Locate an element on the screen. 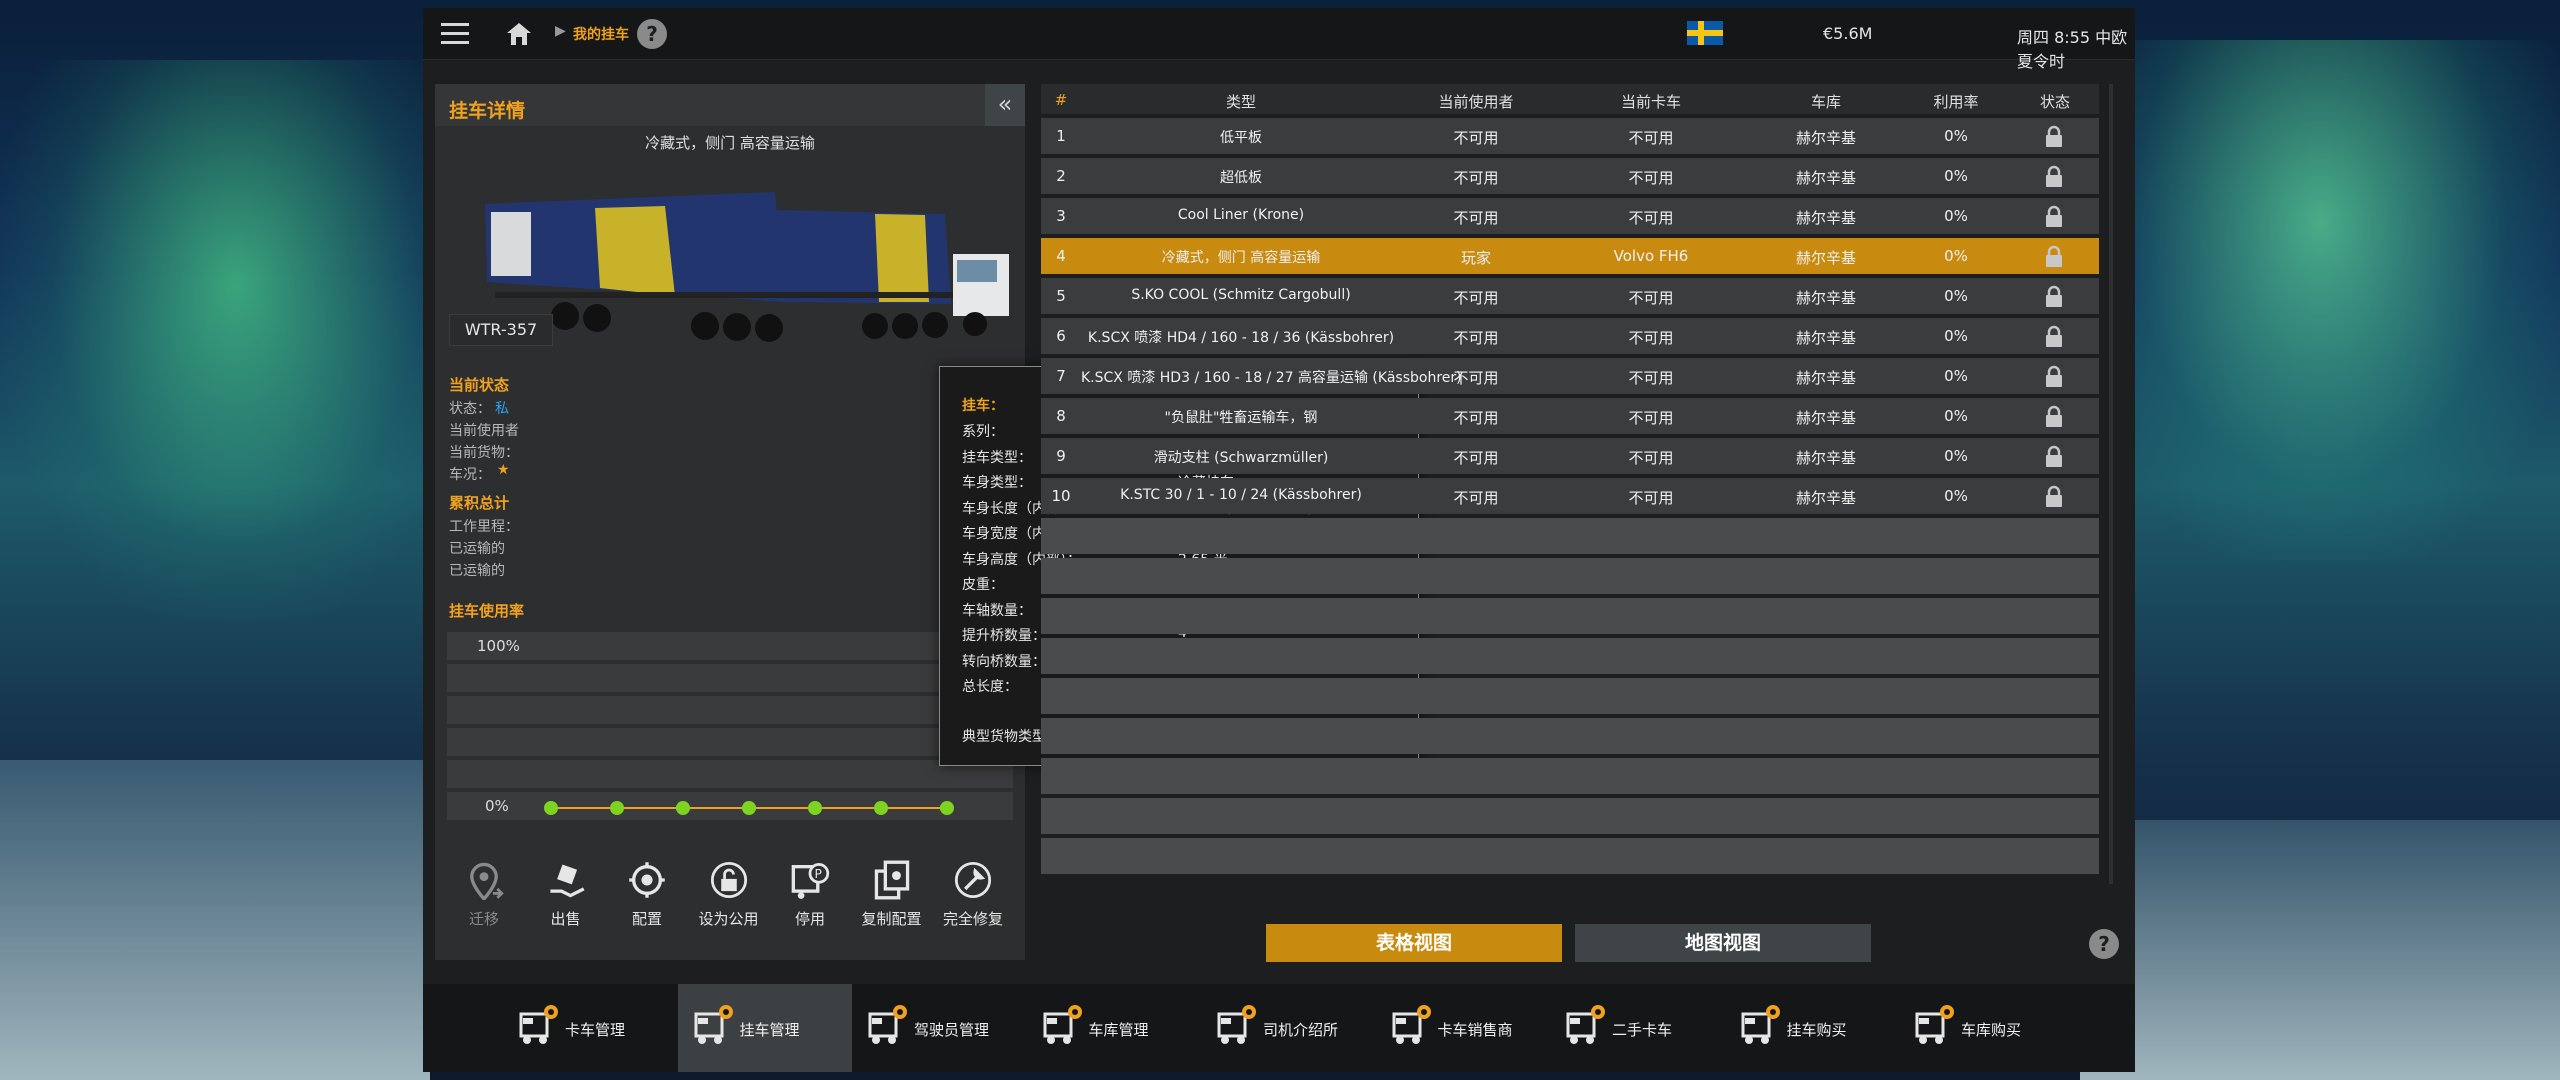 Image resolution: width=2560 pixels, height=1080 pixels. table-view-button: 表格视图 is located at coordinates (1414, 943).